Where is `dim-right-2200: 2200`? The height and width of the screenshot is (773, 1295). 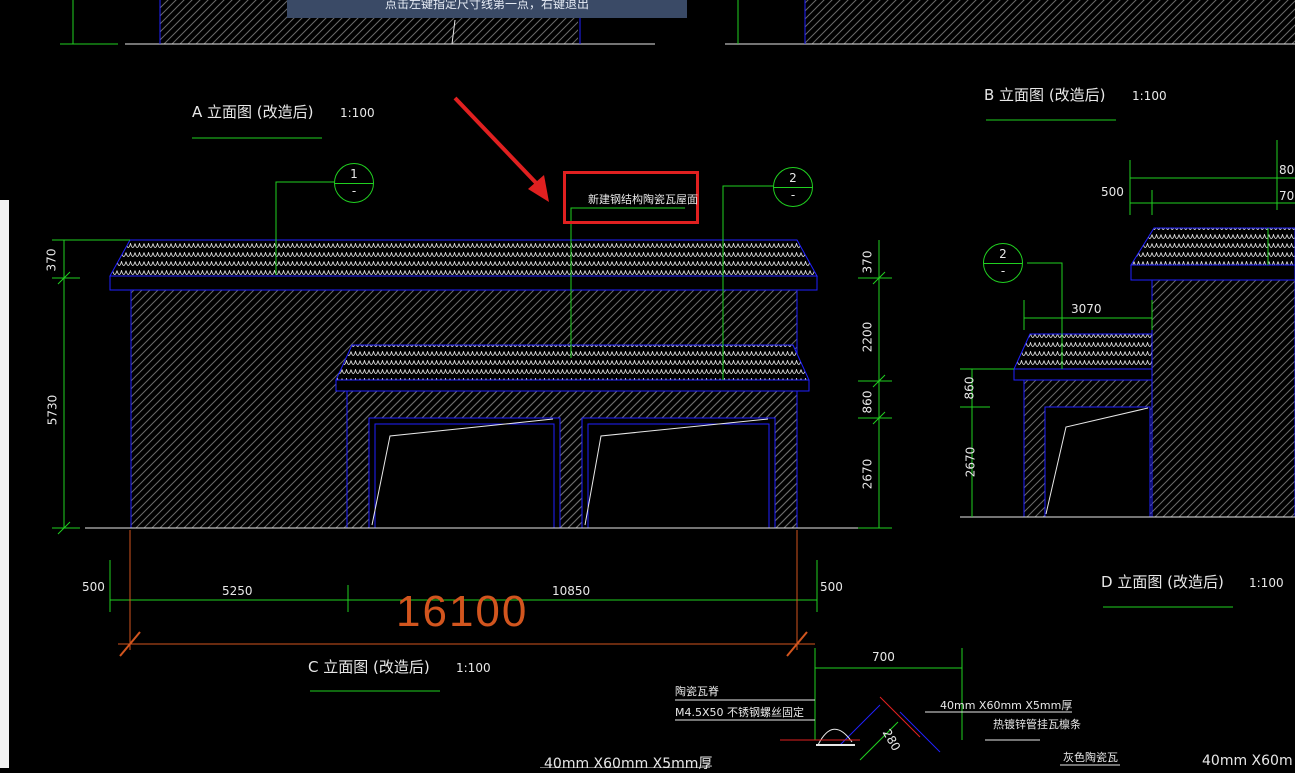 dim-right-2200: 2200 is located at coordinates (867, 337).